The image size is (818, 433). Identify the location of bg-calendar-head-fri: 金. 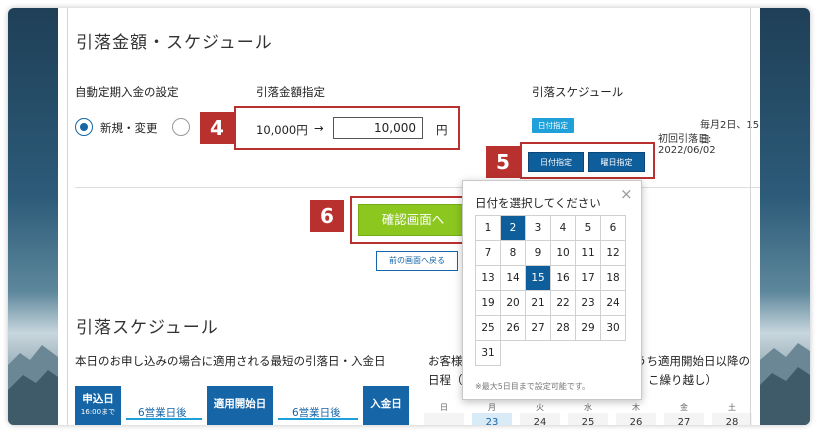
(684, 407).